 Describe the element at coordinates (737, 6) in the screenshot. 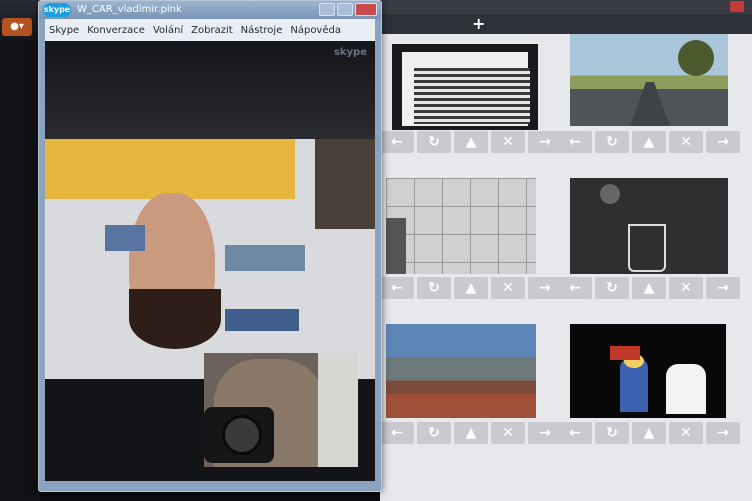

I see `gallery-close-button` at that location.